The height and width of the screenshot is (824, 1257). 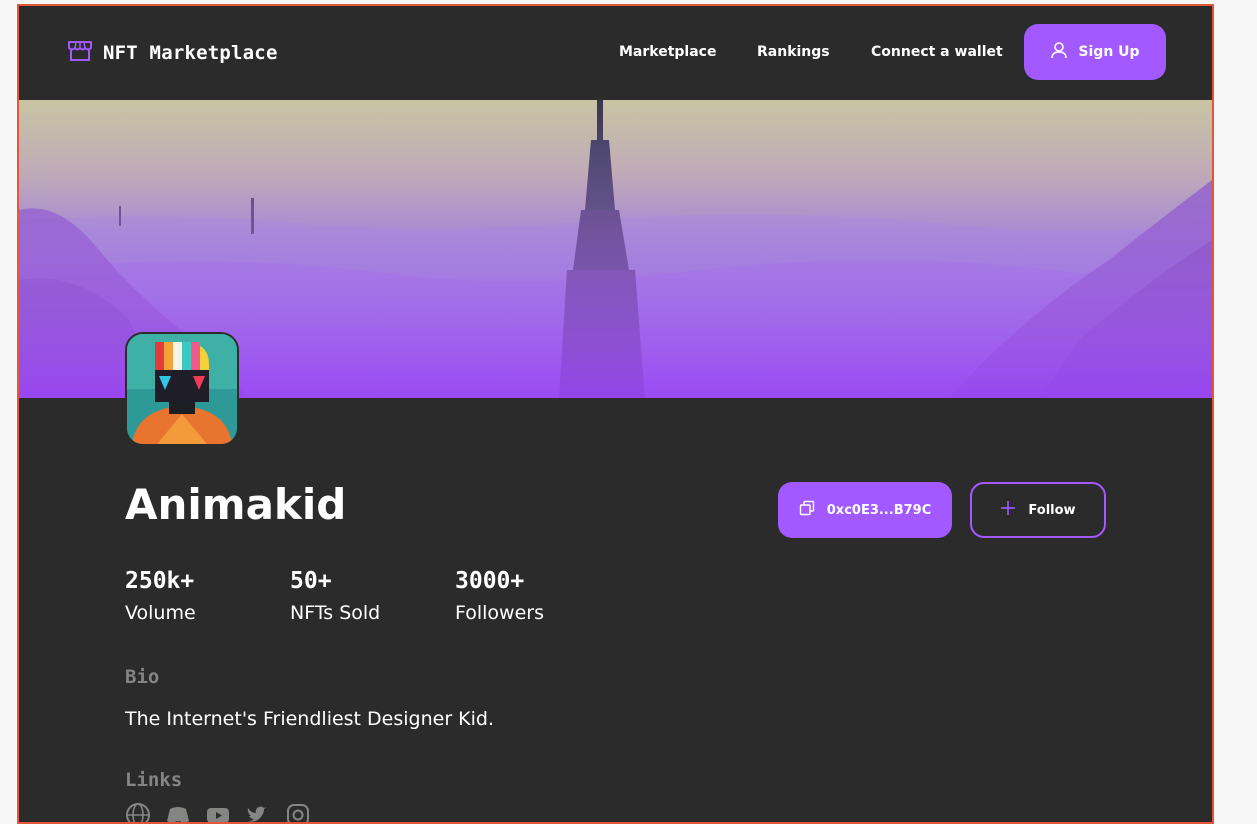 What do you see at coordinates (182, 389) in the screenshot?
I see `profile-avatar` at bounding box center [182, 389].